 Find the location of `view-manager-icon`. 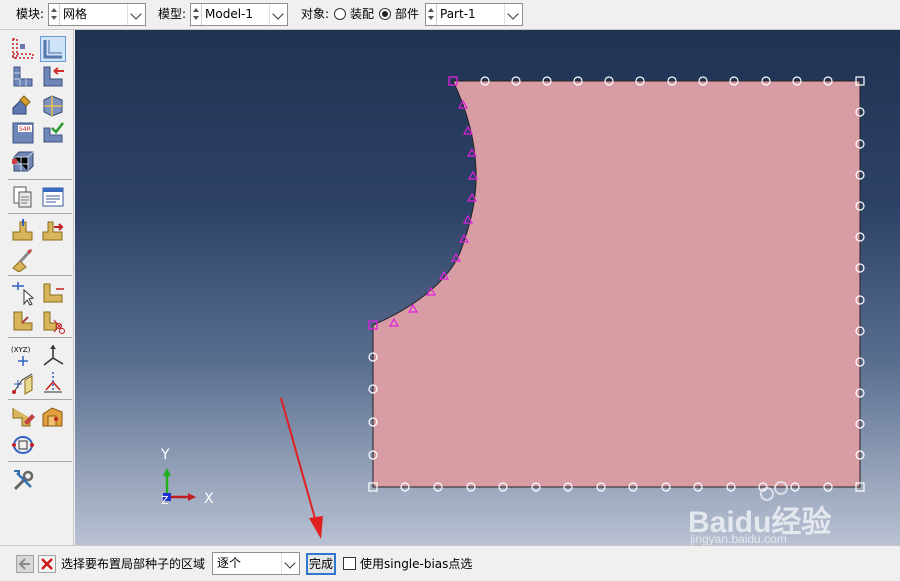

view-manager-icon is located at coordinates (53, 197).